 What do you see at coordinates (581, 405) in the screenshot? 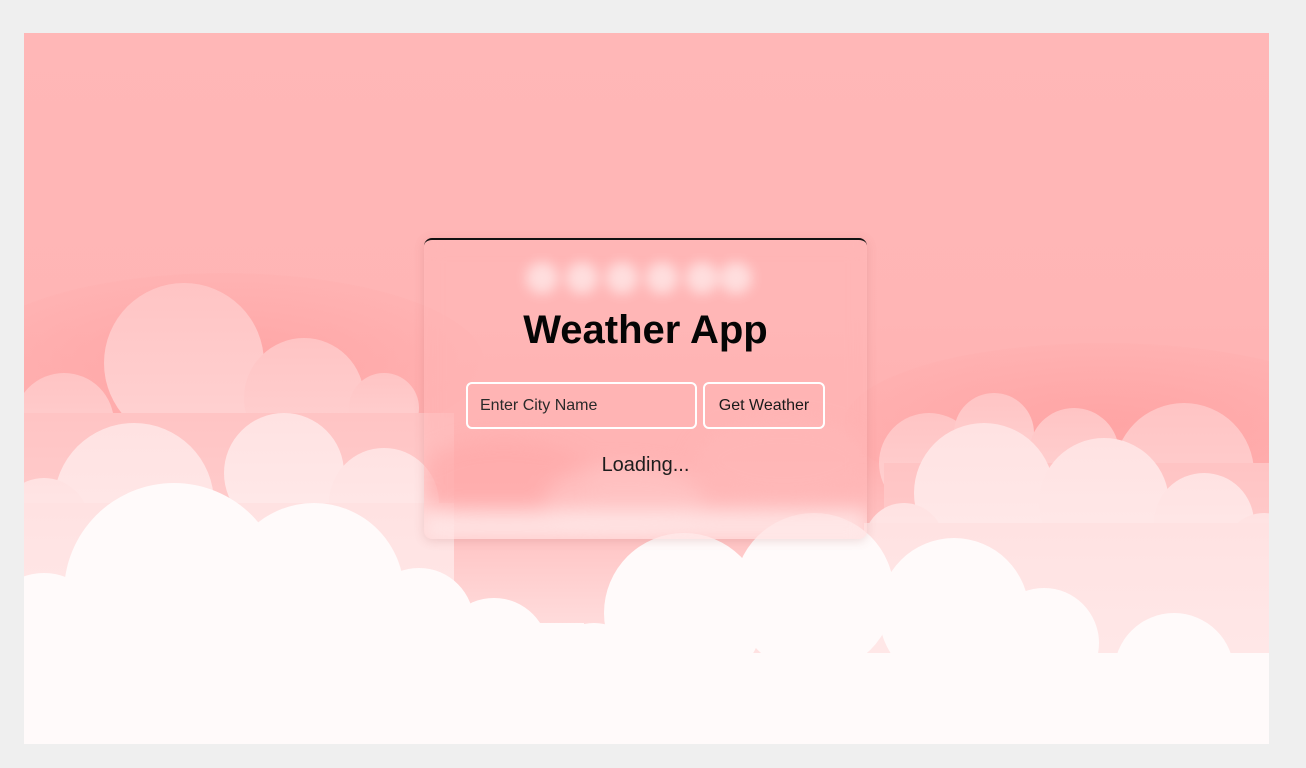
I see `city-search-input` at bounding box center [581, 405].